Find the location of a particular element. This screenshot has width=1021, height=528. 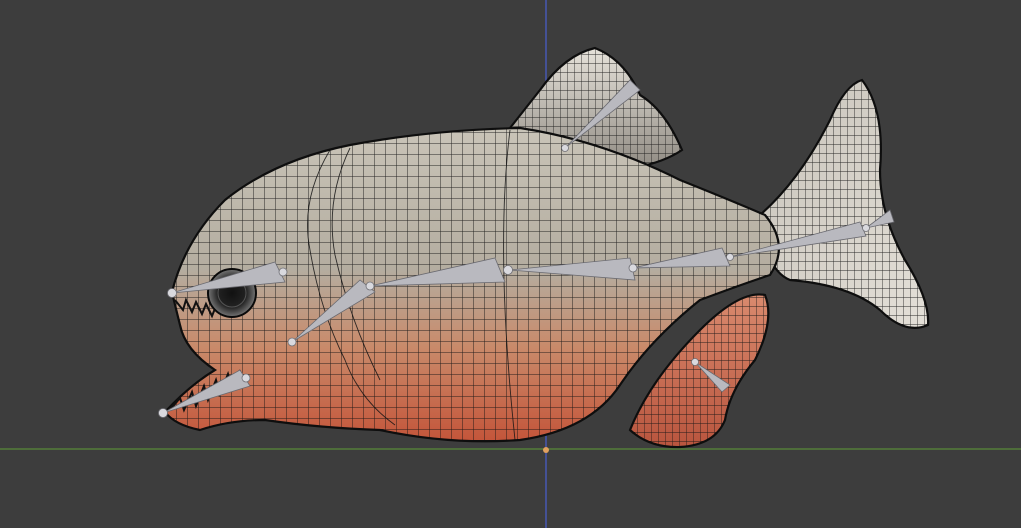

tail-fin is located at coordinates (844, 203).